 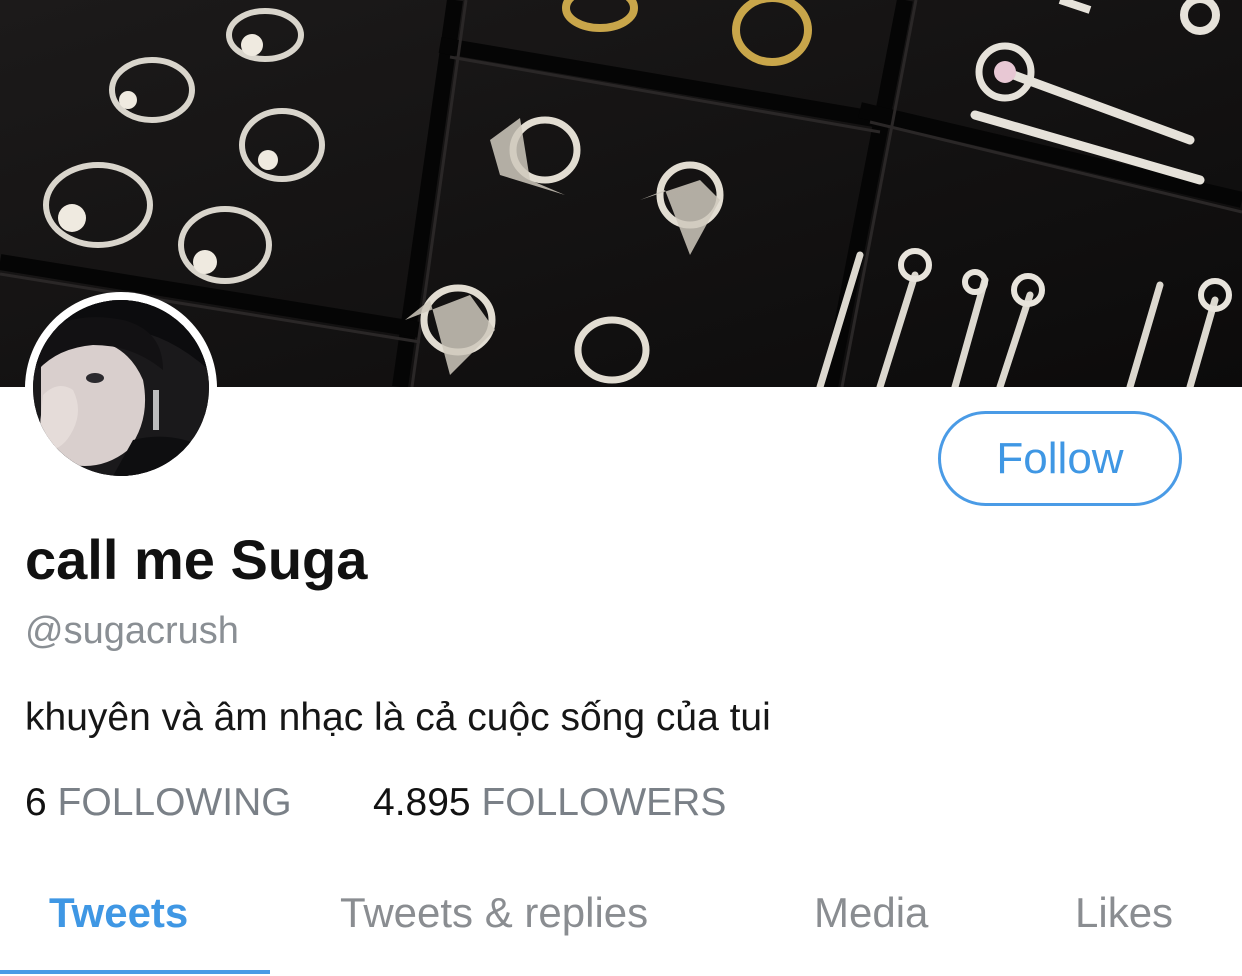 I want to click on avatar-photo, so click(x=121, y=388).